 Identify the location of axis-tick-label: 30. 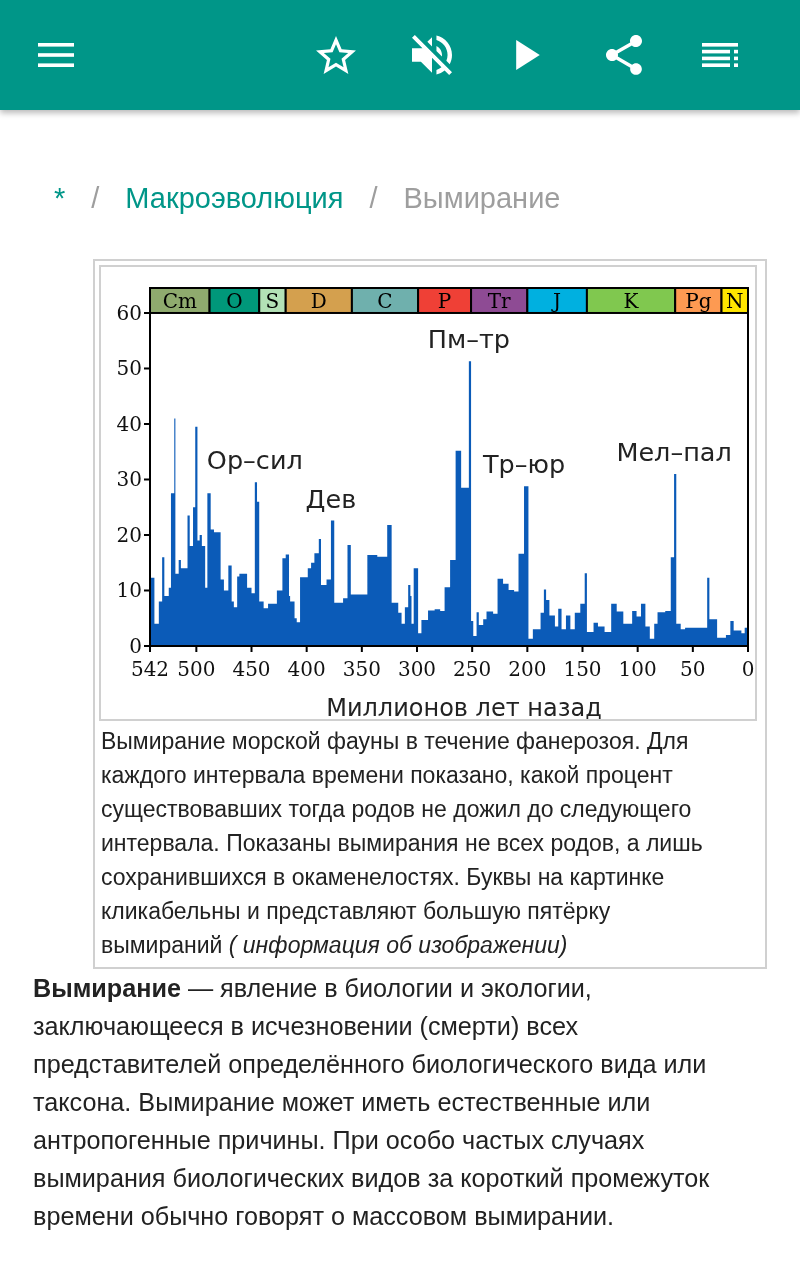
(129, 479).